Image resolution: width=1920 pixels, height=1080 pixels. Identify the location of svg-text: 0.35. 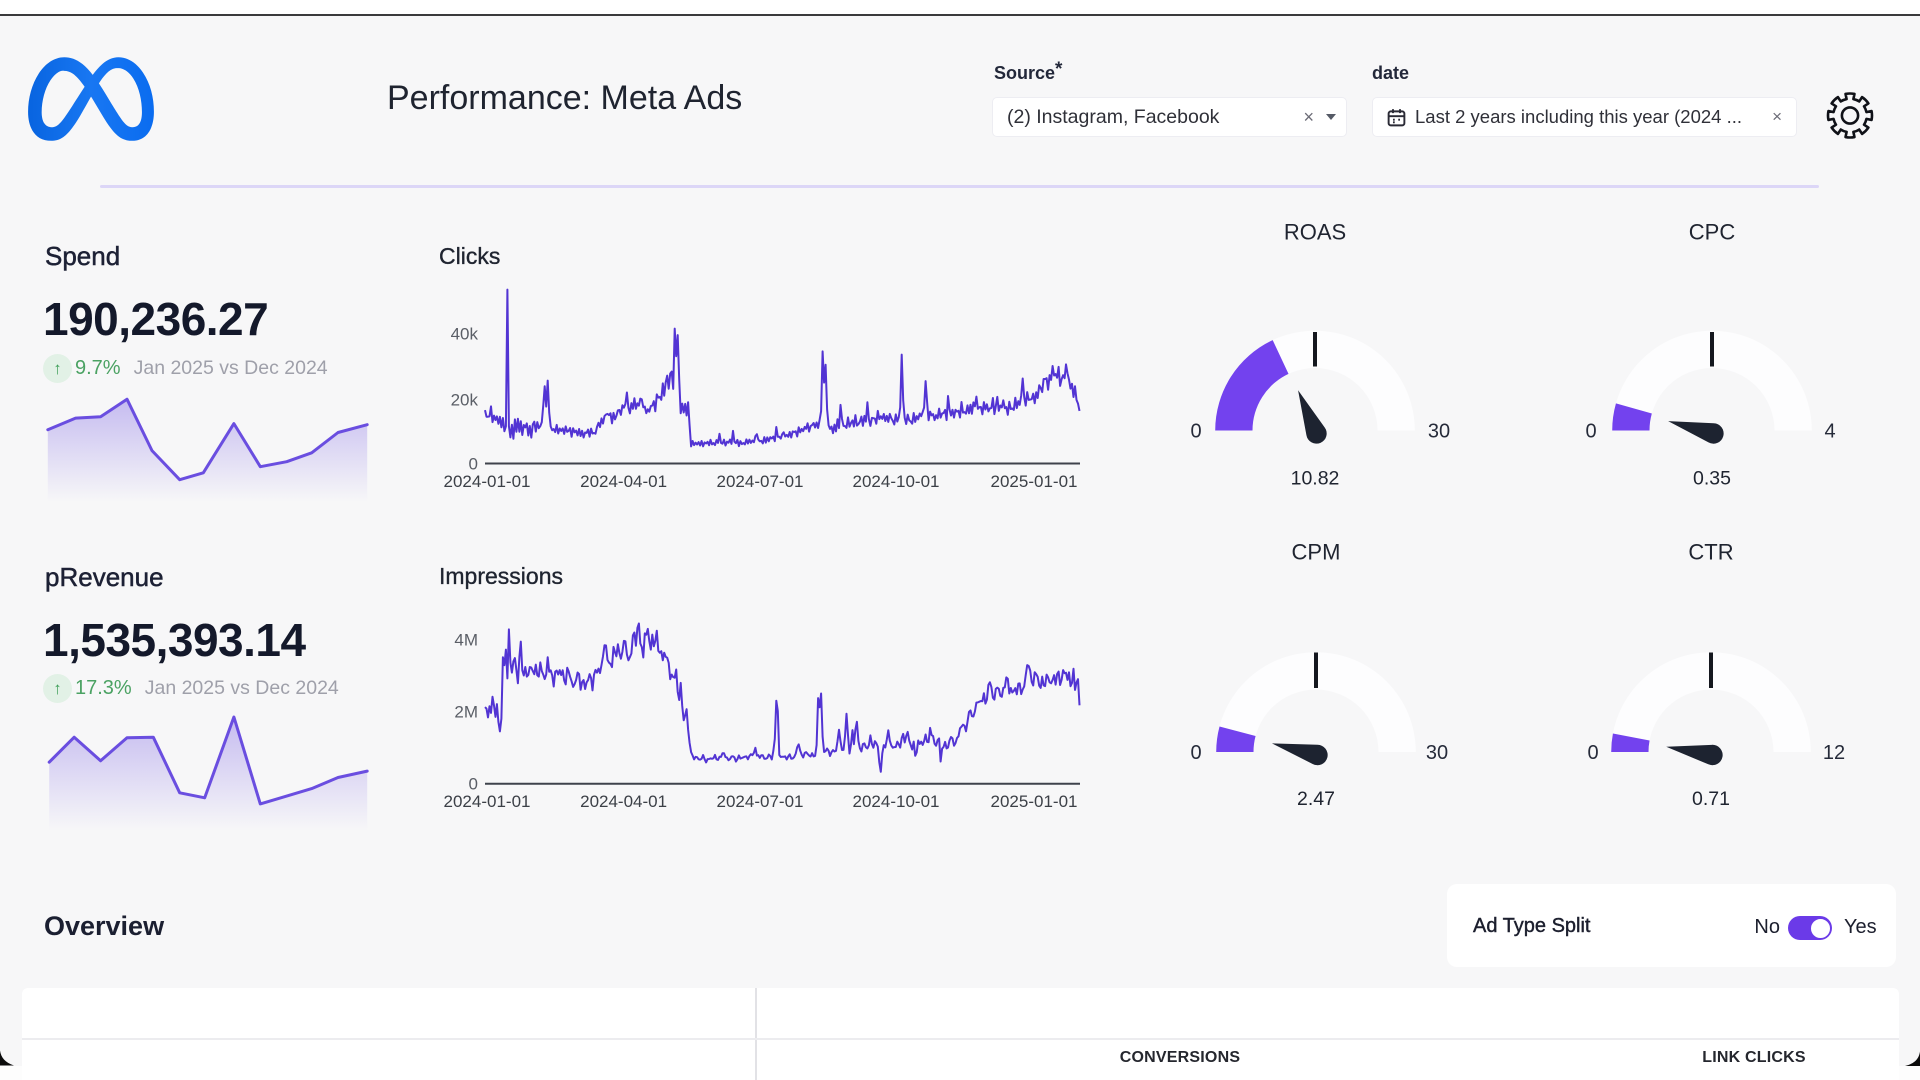
(1712, 479).